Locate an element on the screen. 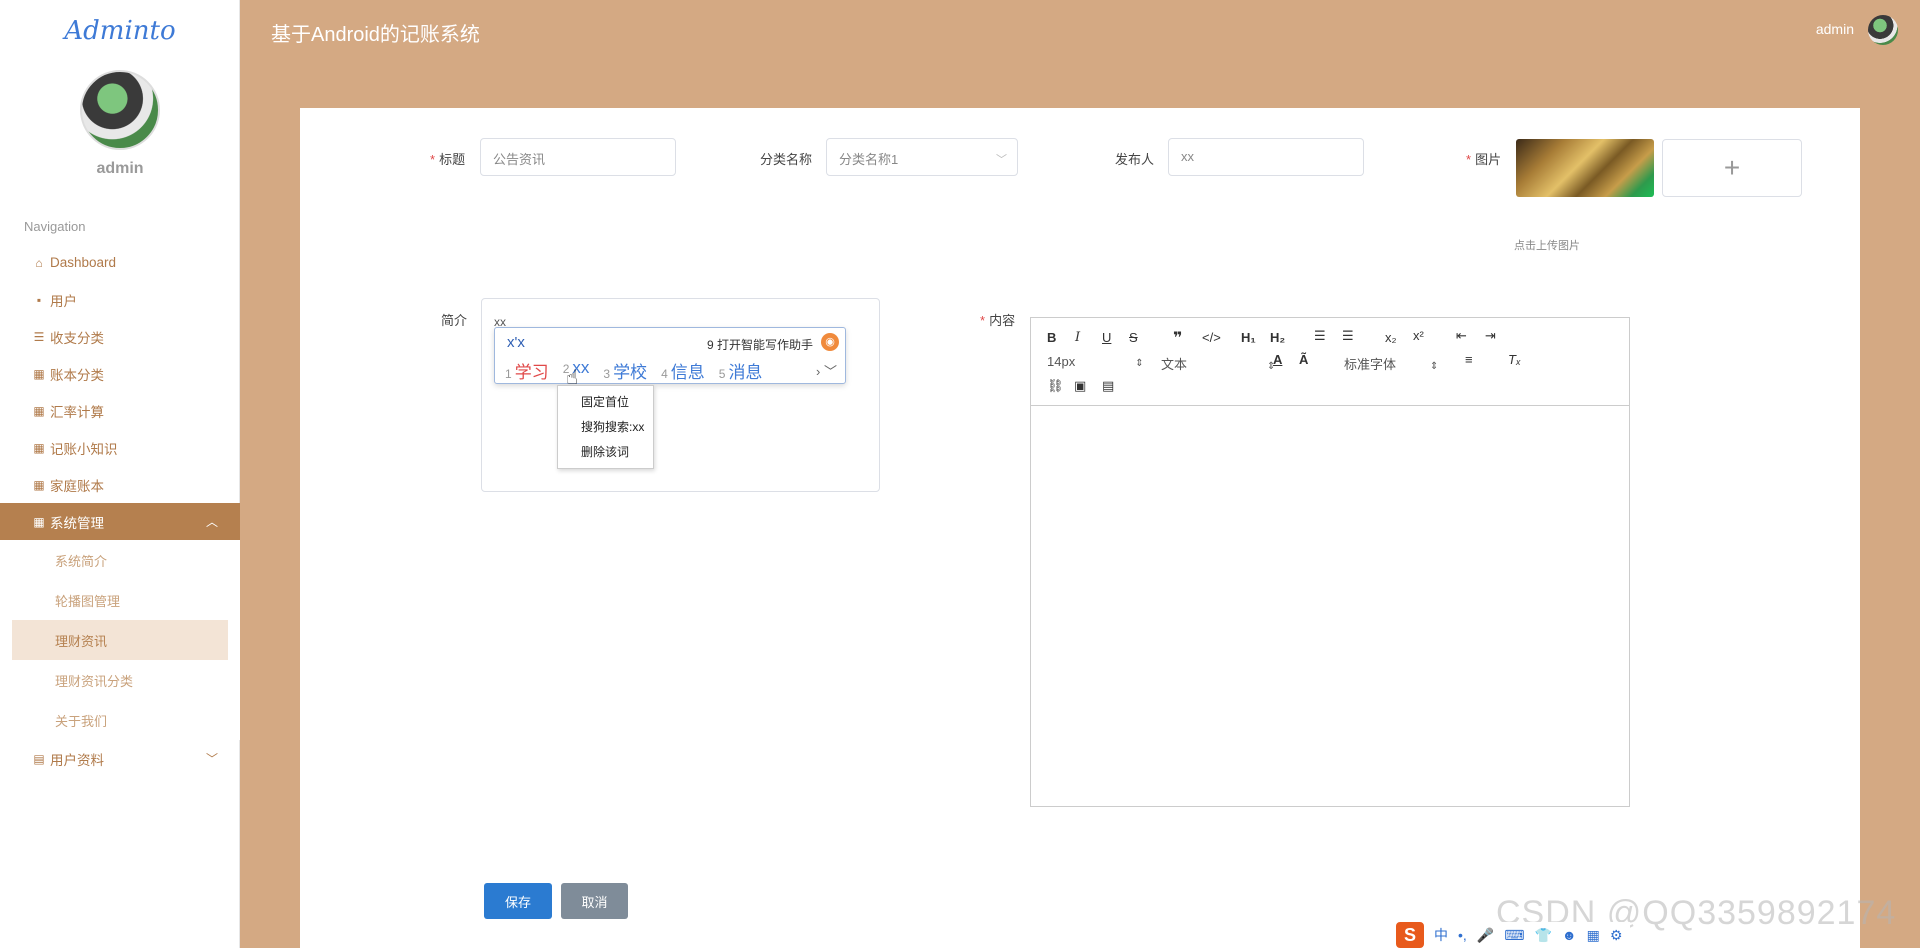 Image resolution: width=1920 pixels, height=948 pixels. ime-candidate: 3 学校 is located at coordinates (625, 370).